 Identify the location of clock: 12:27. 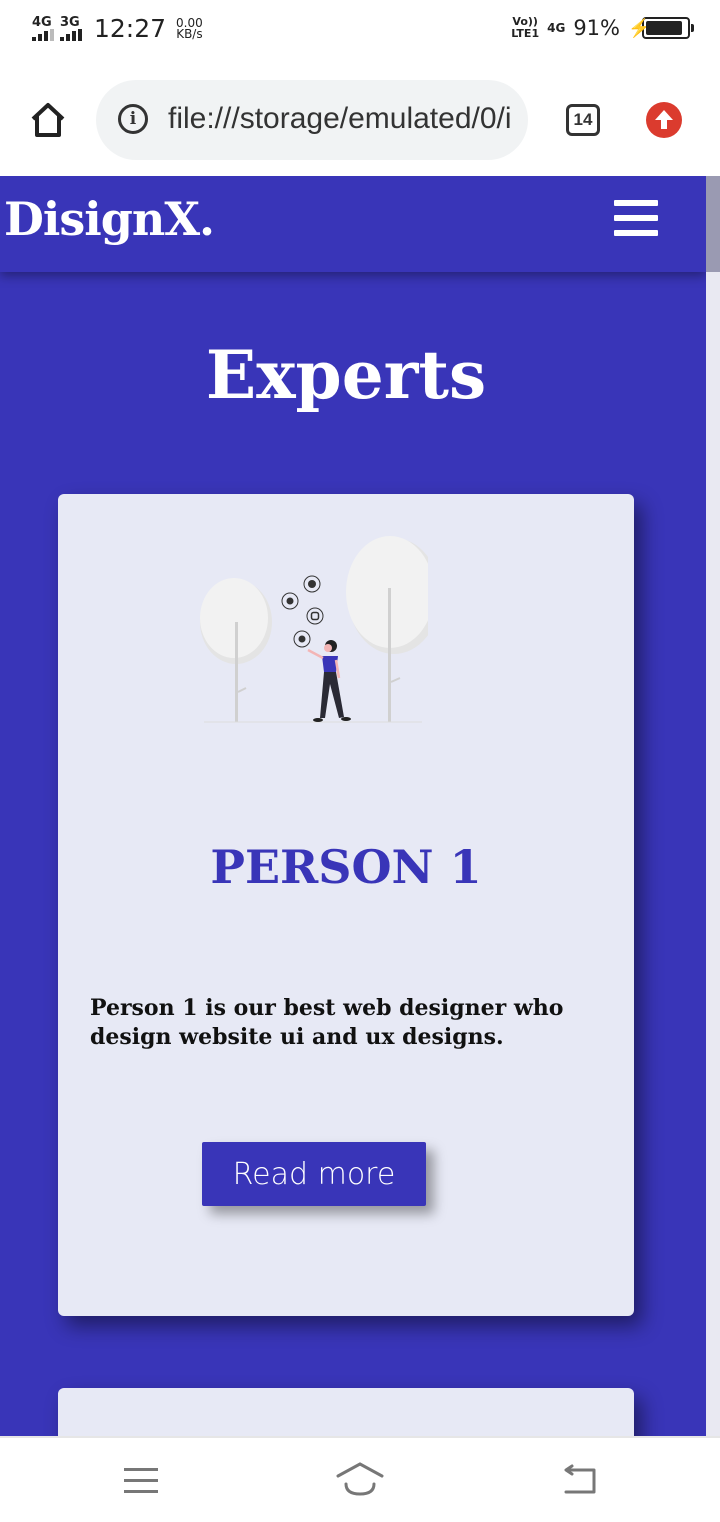
(130, 28).